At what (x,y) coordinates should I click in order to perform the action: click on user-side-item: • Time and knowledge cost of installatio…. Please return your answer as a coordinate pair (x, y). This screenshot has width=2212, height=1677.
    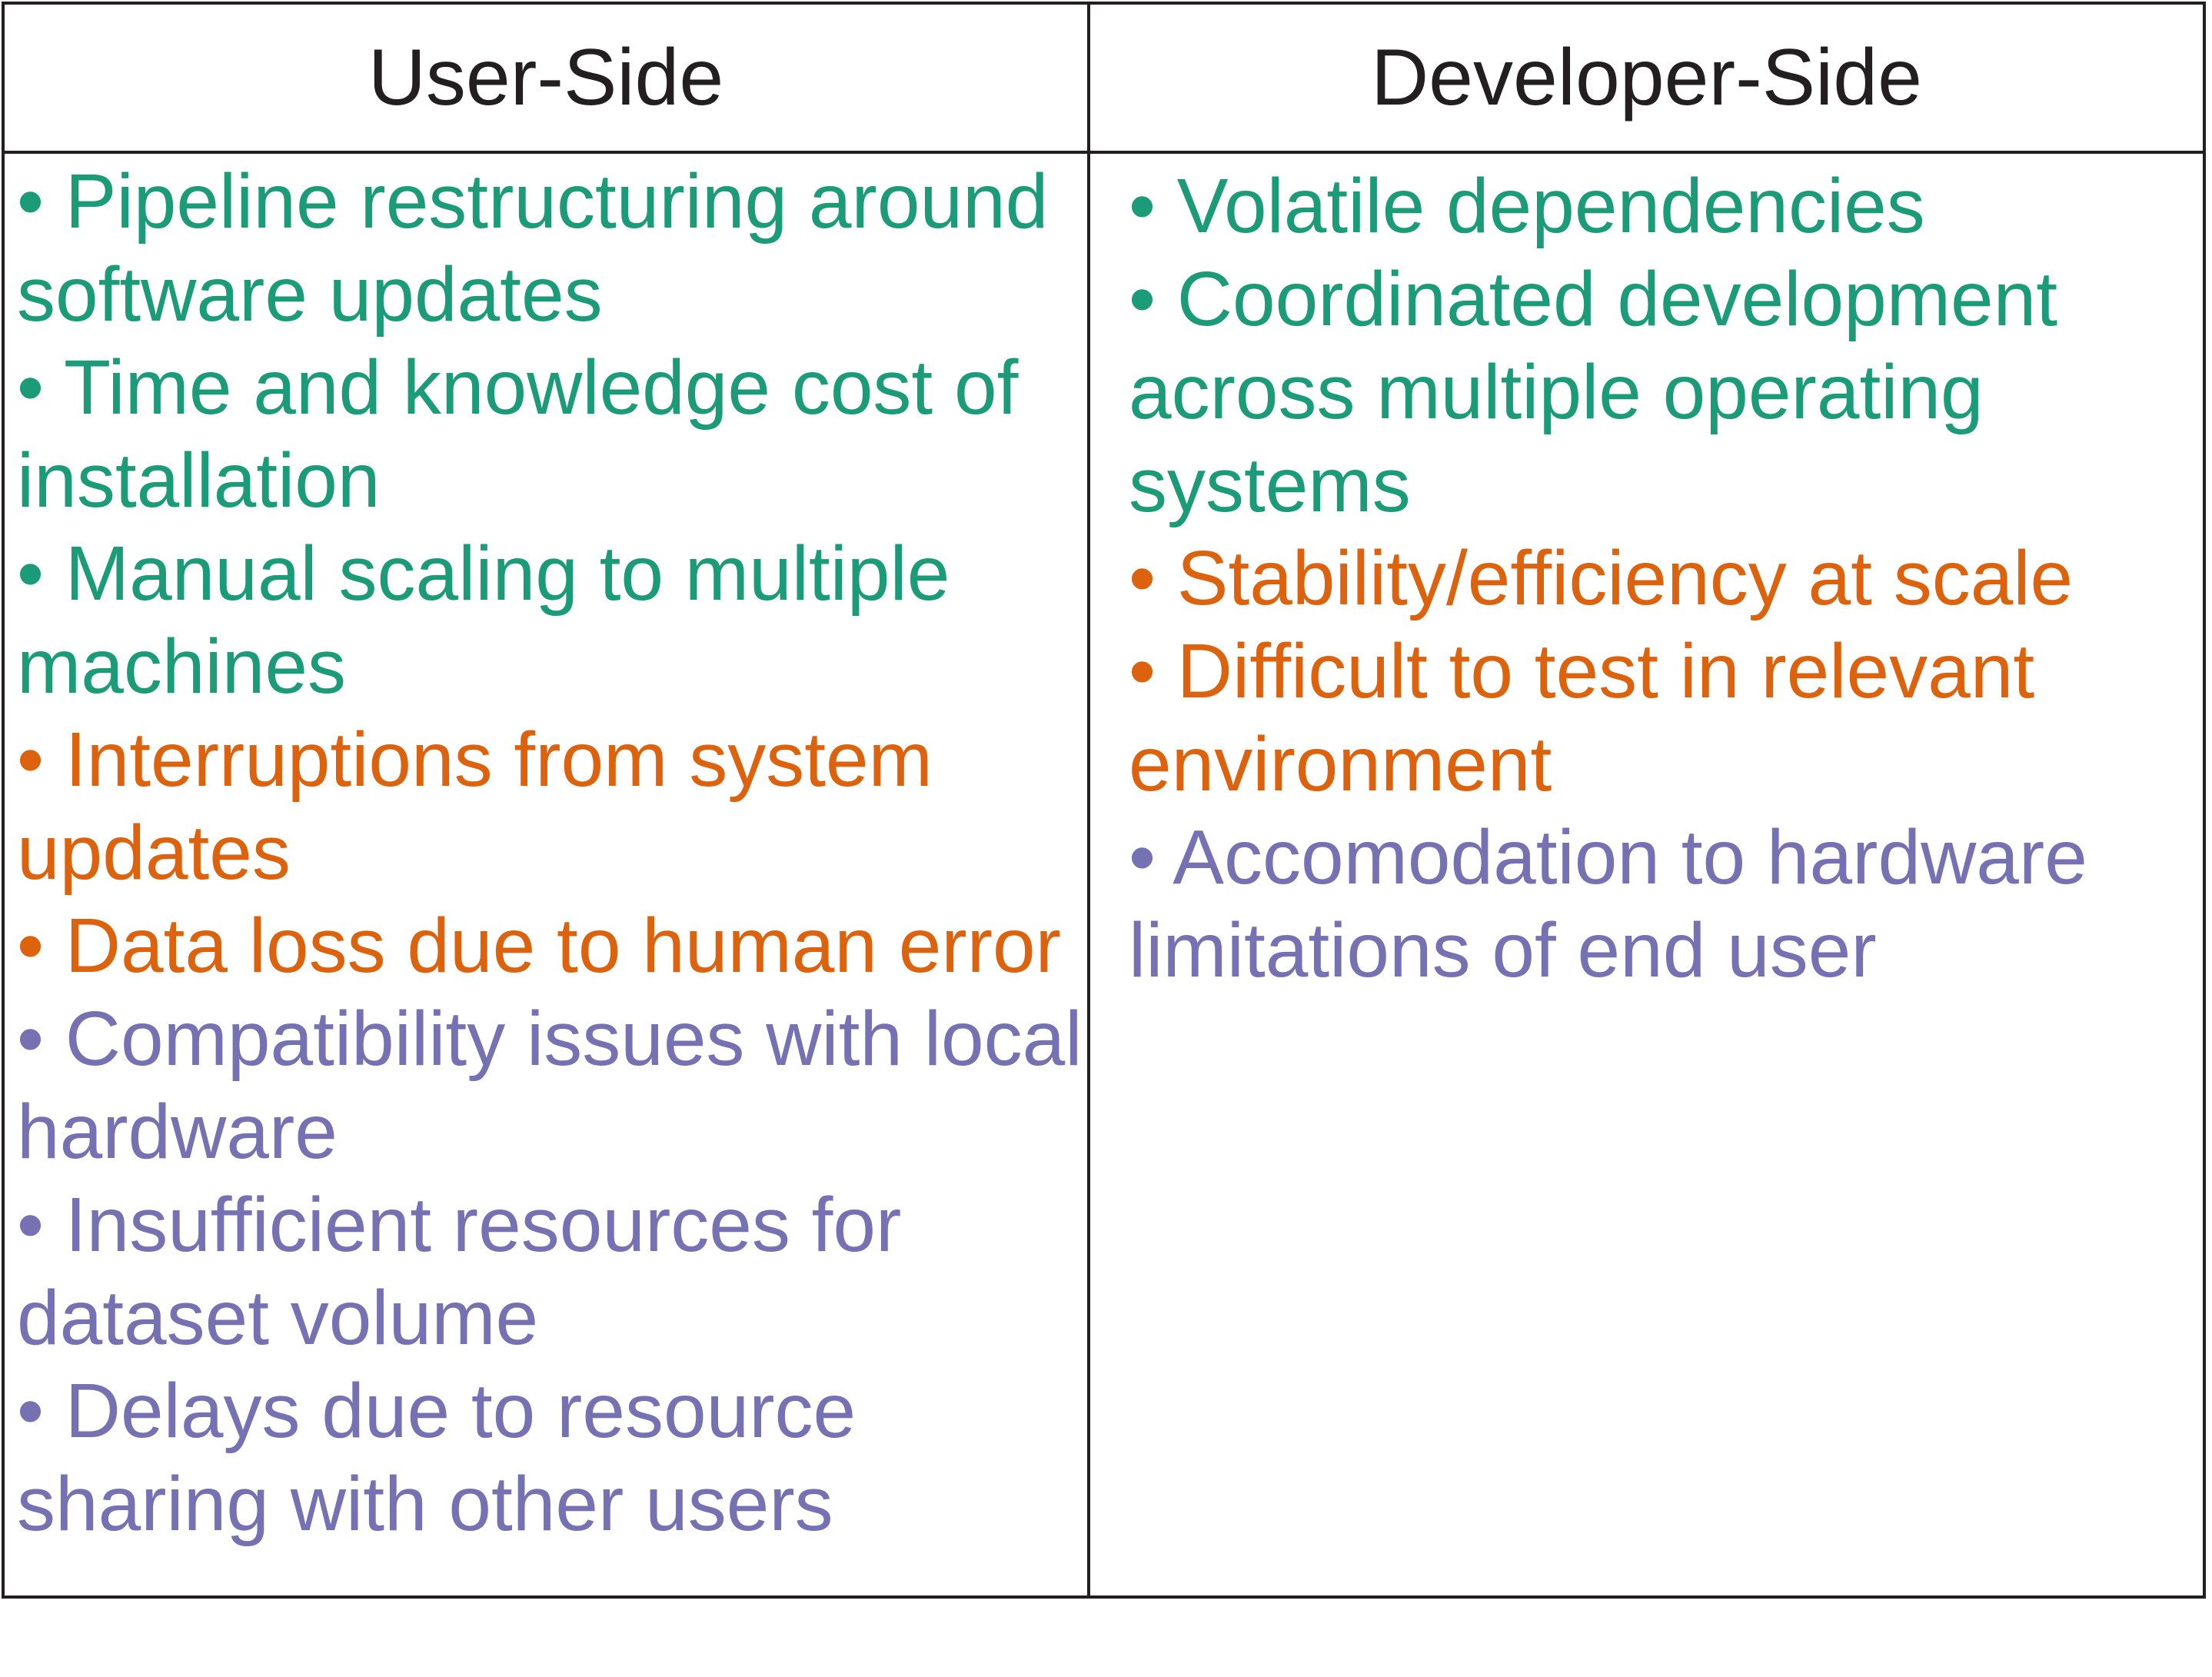
    Looking at the image, I should click on (518, 434).